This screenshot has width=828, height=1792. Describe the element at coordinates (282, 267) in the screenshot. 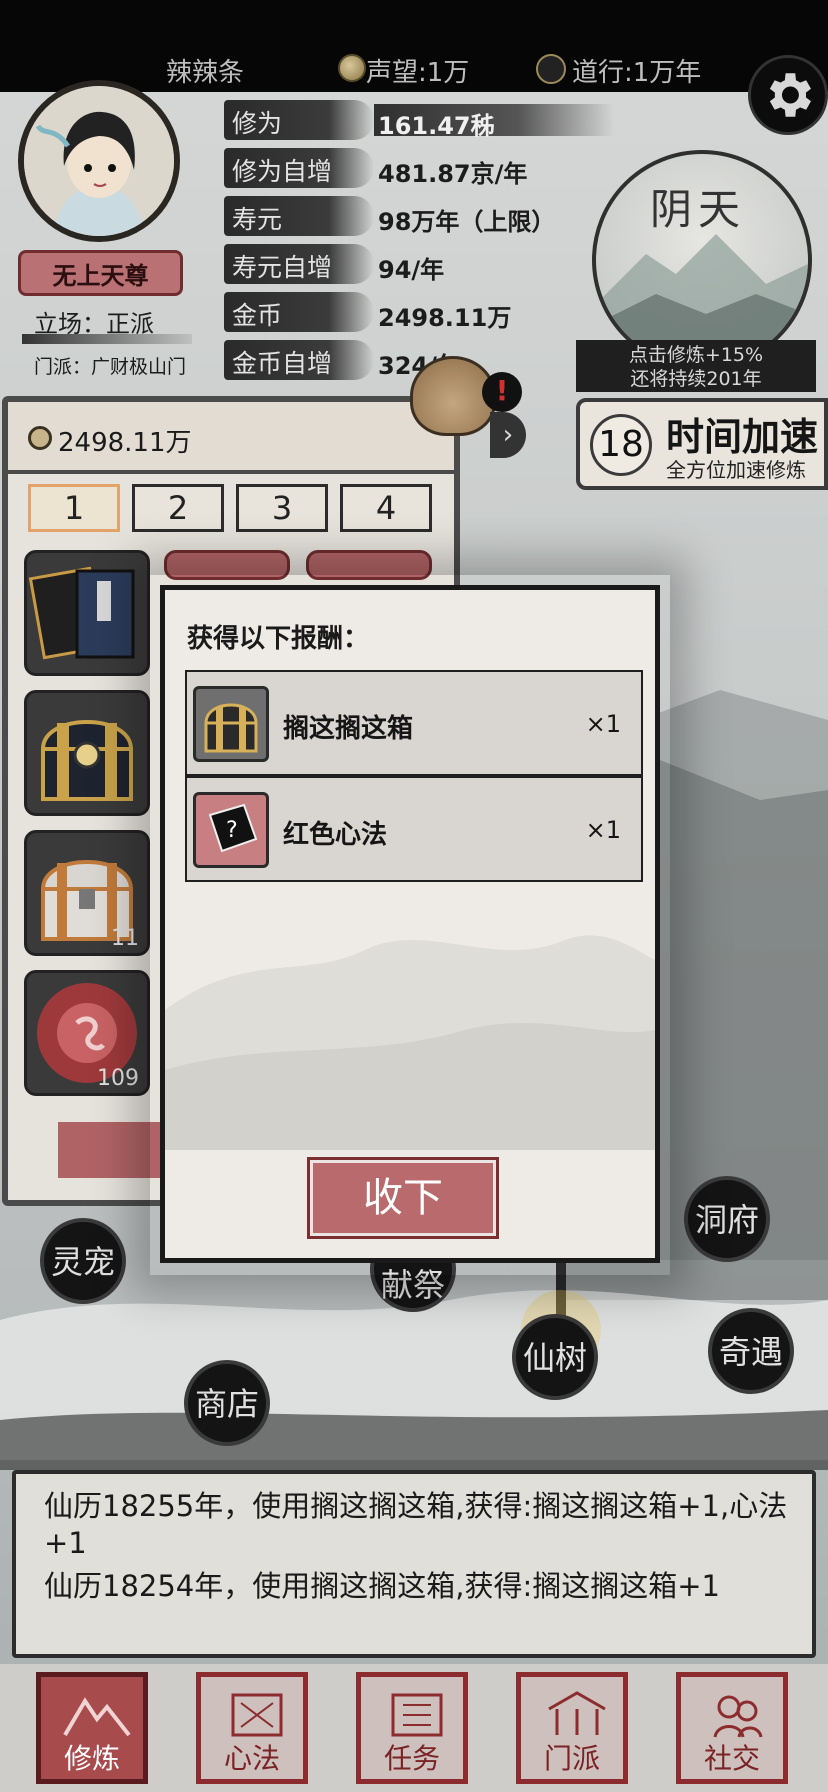

I see `stat-label: 寿元自增` at that location.